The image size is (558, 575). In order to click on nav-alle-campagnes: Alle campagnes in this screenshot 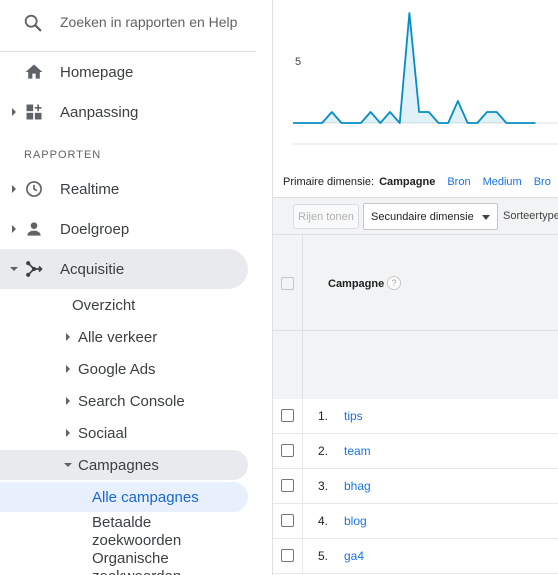, I will do `click(124, 497)`.